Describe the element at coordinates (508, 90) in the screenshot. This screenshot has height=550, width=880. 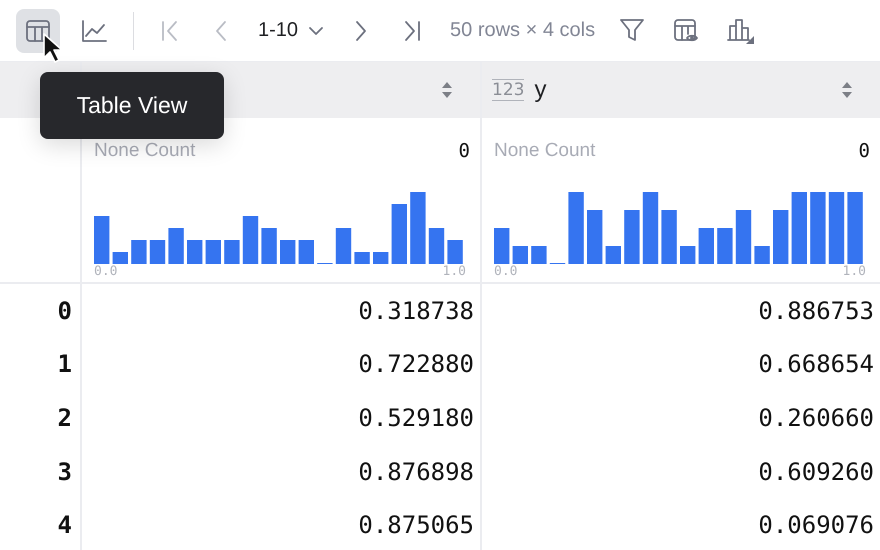
I see `column-type-label: 123` at that location.